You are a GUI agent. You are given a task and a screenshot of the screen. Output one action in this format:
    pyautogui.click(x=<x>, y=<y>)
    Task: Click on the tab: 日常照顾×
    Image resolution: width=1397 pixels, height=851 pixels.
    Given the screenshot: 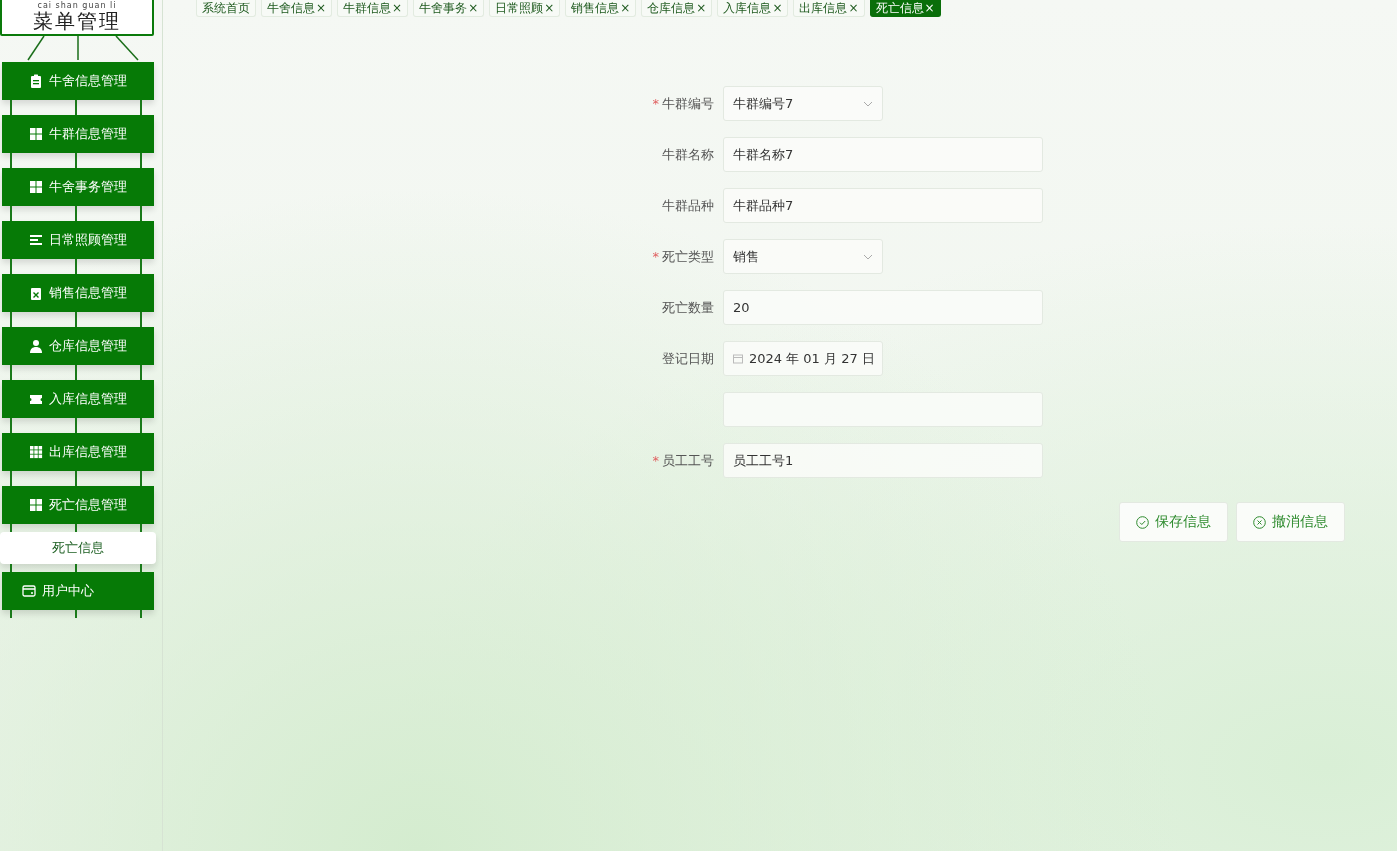 What is the action you would take?
    pyautogui.click(x=525, y=8)
    